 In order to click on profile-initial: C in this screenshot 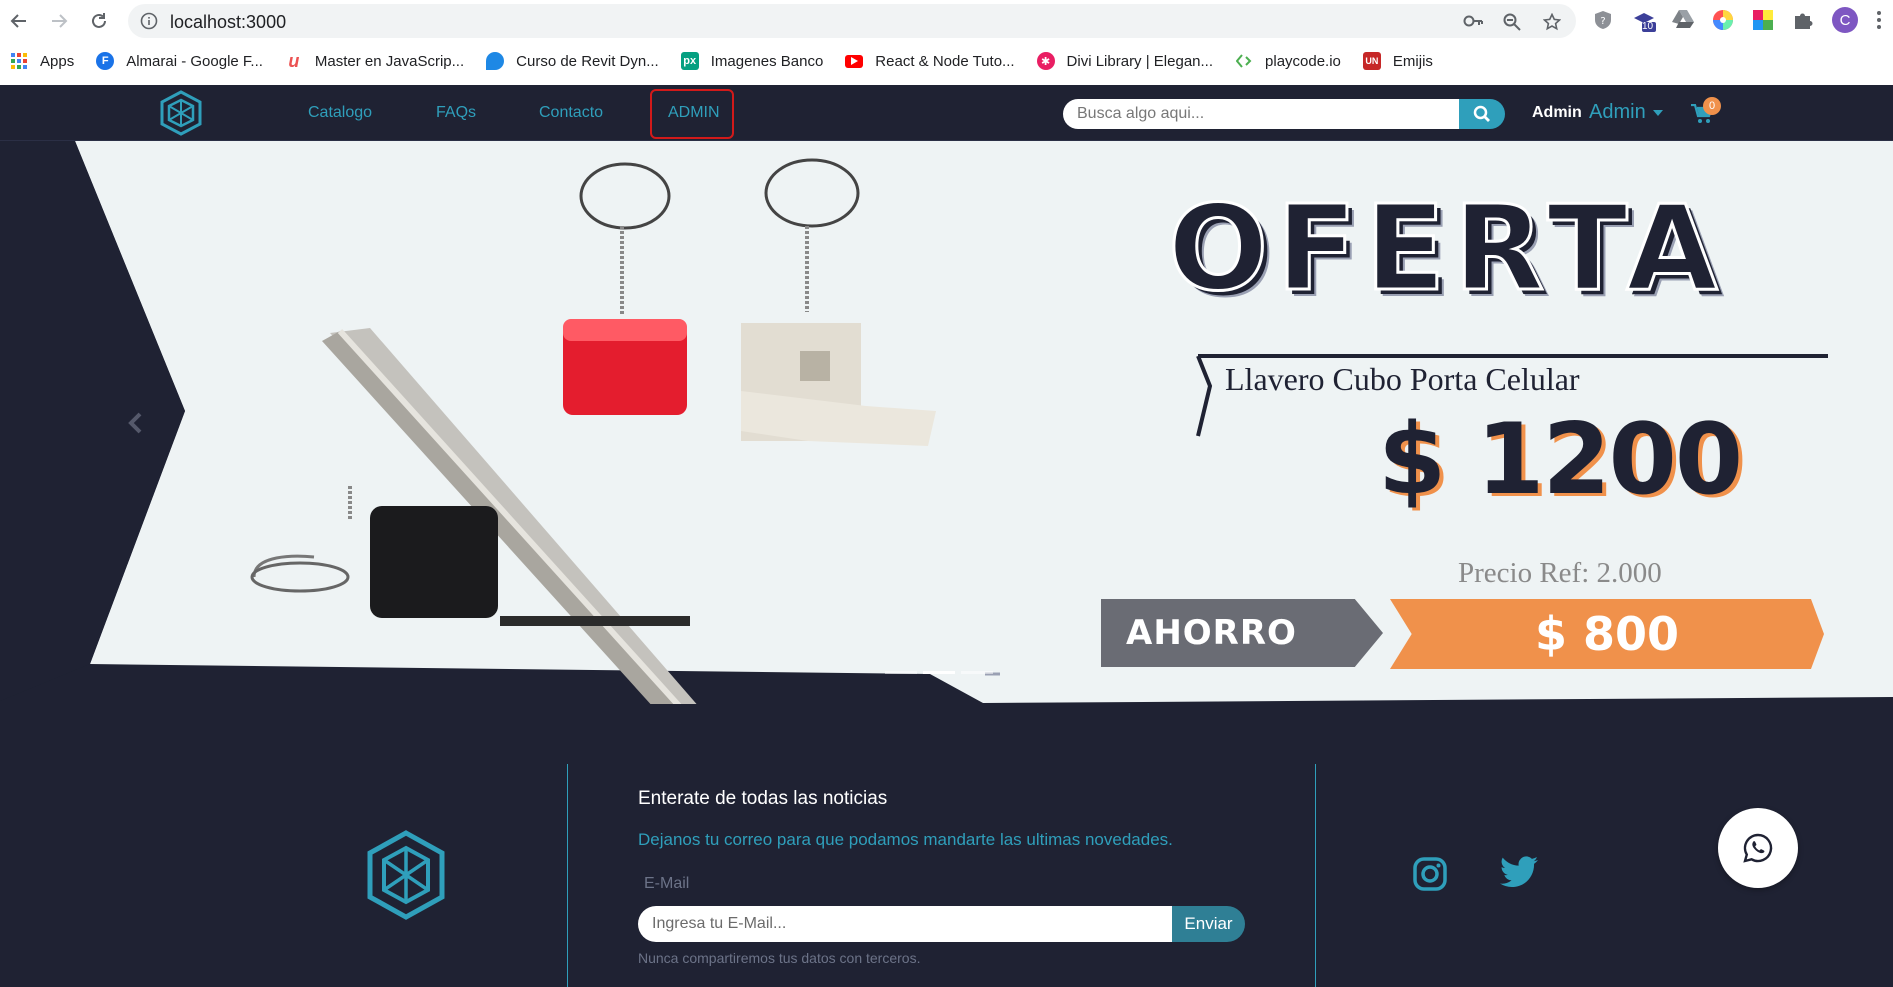, I will do `click(1845, 20)`.